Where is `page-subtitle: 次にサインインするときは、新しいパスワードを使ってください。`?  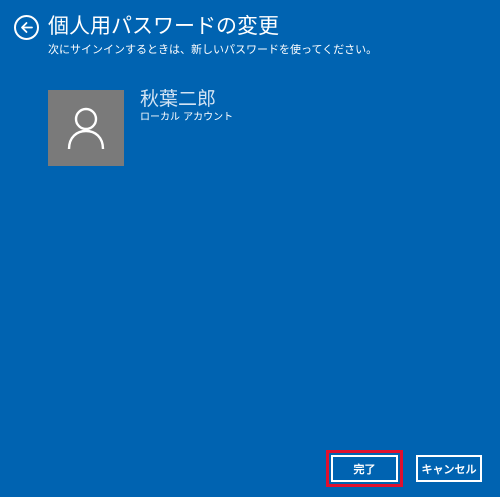
page-subtitle: 次にサインインするときは、新しいパスワードを使ってください。 is located at coordinates (213, 49).